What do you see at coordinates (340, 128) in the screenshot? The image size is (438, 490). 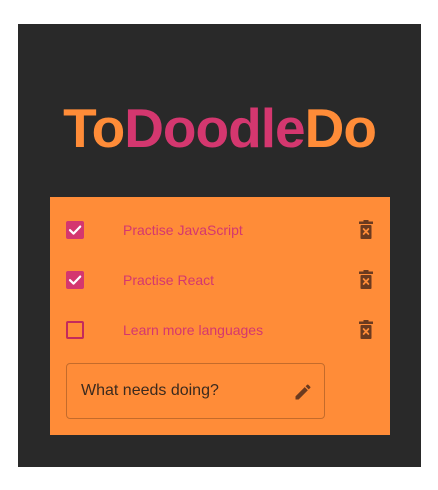 I see `app-title-do: Do` at bounding box center [340, 128].